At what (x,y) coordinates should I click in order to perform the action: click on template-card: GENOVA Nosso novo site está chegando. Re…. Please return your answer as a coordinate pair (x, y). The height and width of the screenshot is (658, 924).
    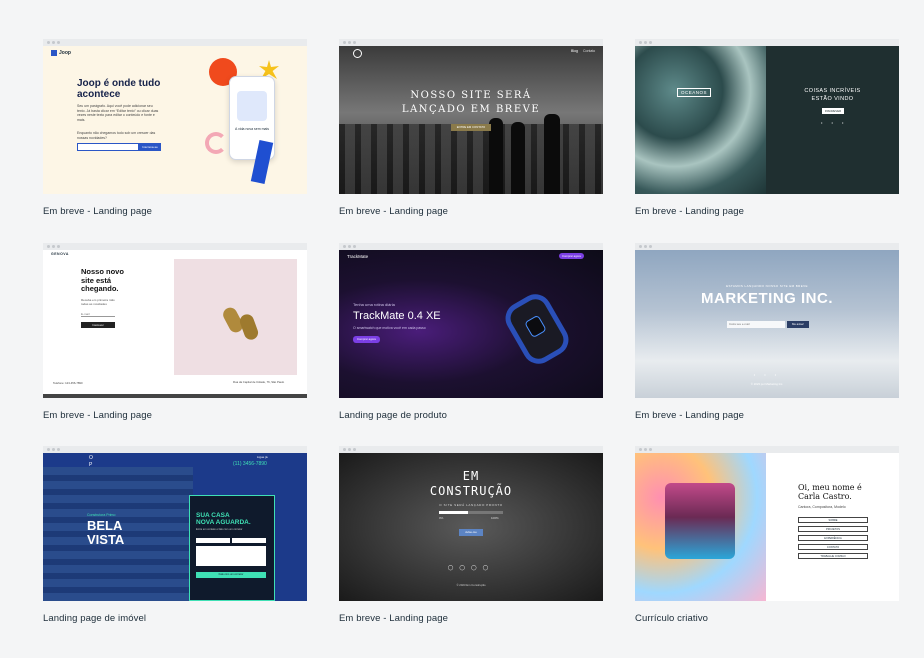
    Looking at the image, I should click on (175, 332).